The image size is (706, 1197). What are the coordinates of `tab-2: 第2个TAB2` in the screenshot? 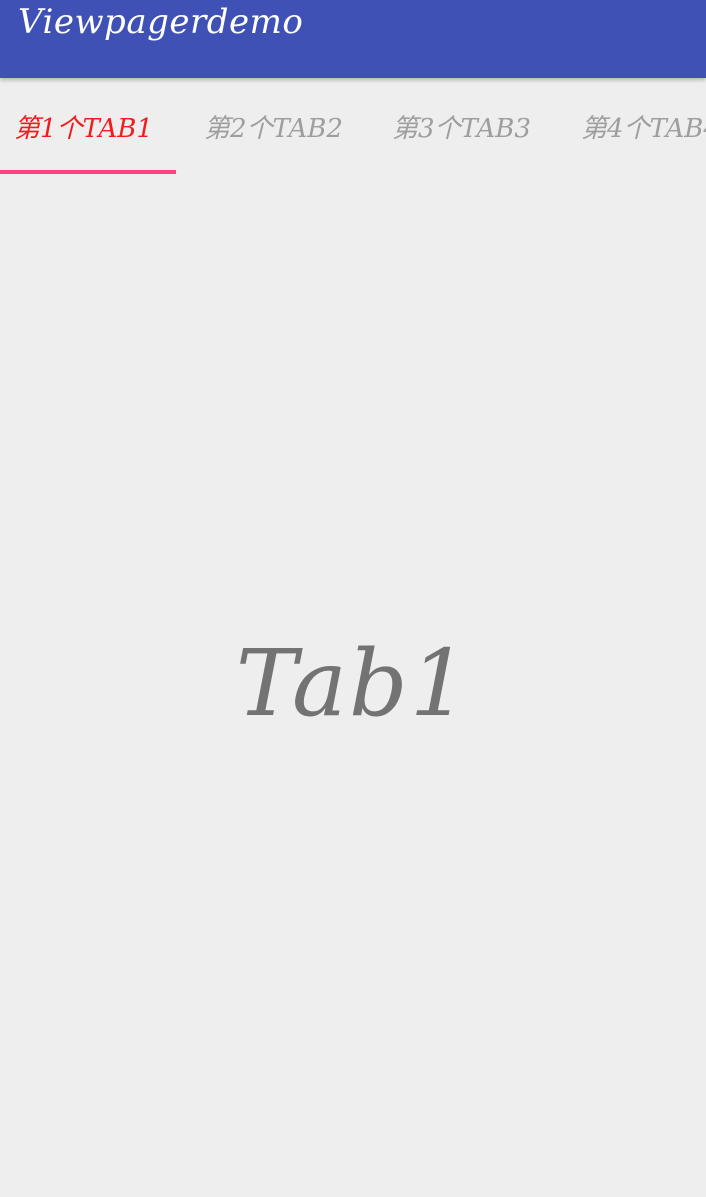 It's located at (273, 126).